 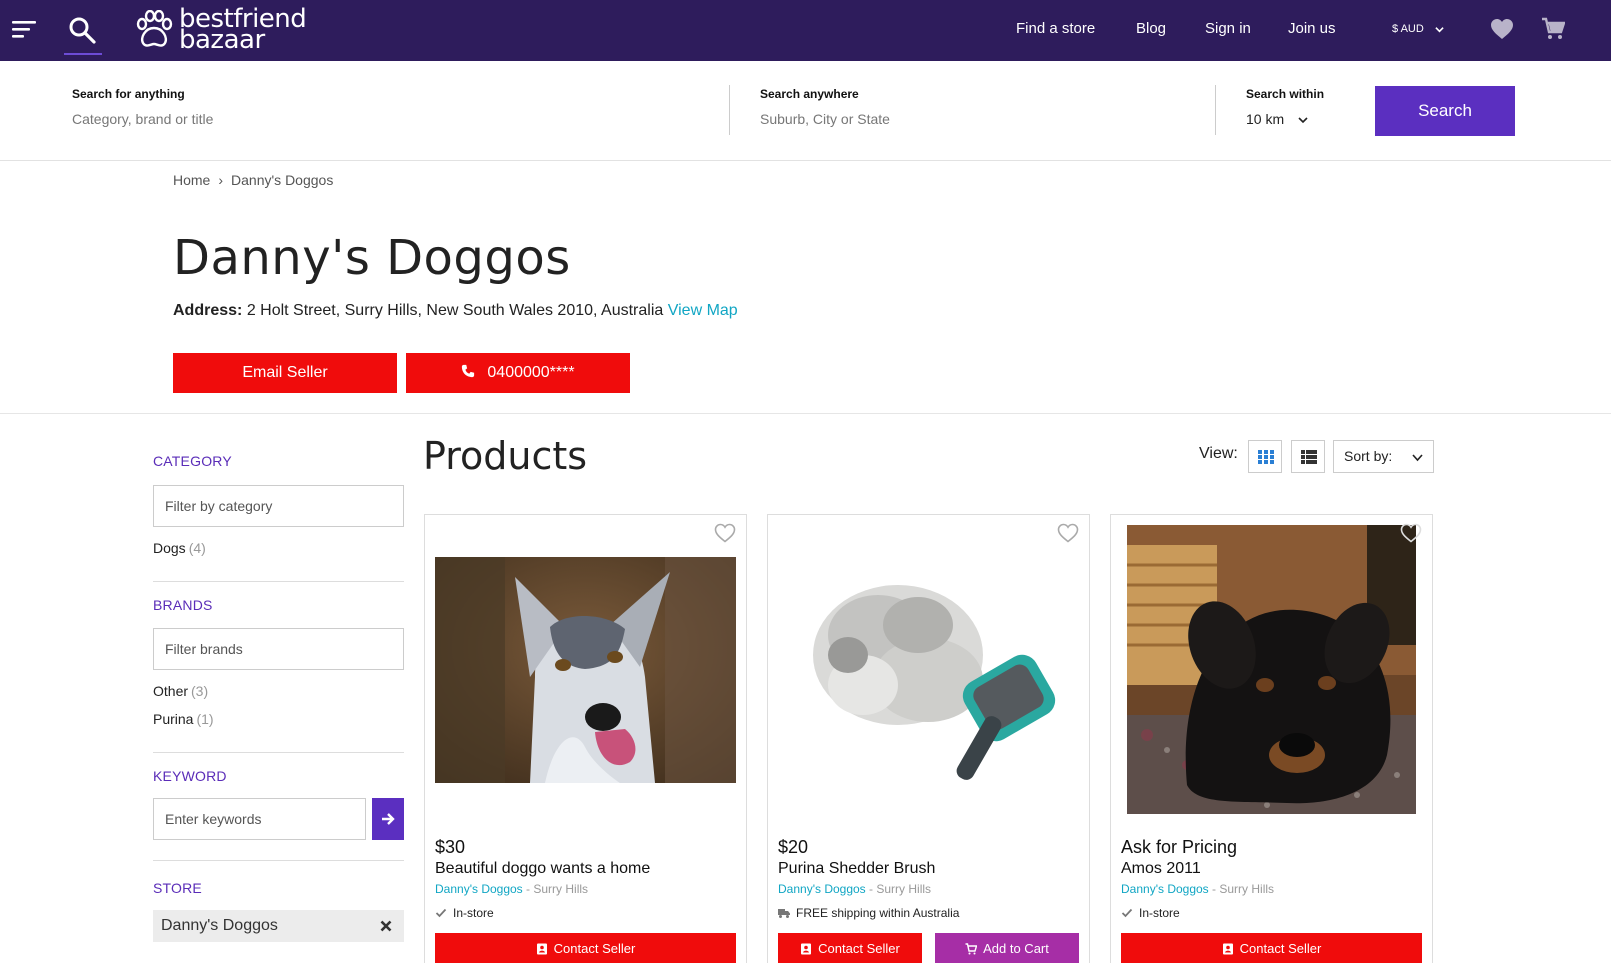 I want to click on product-image-rottweiler, so click(x=1271, y=669).